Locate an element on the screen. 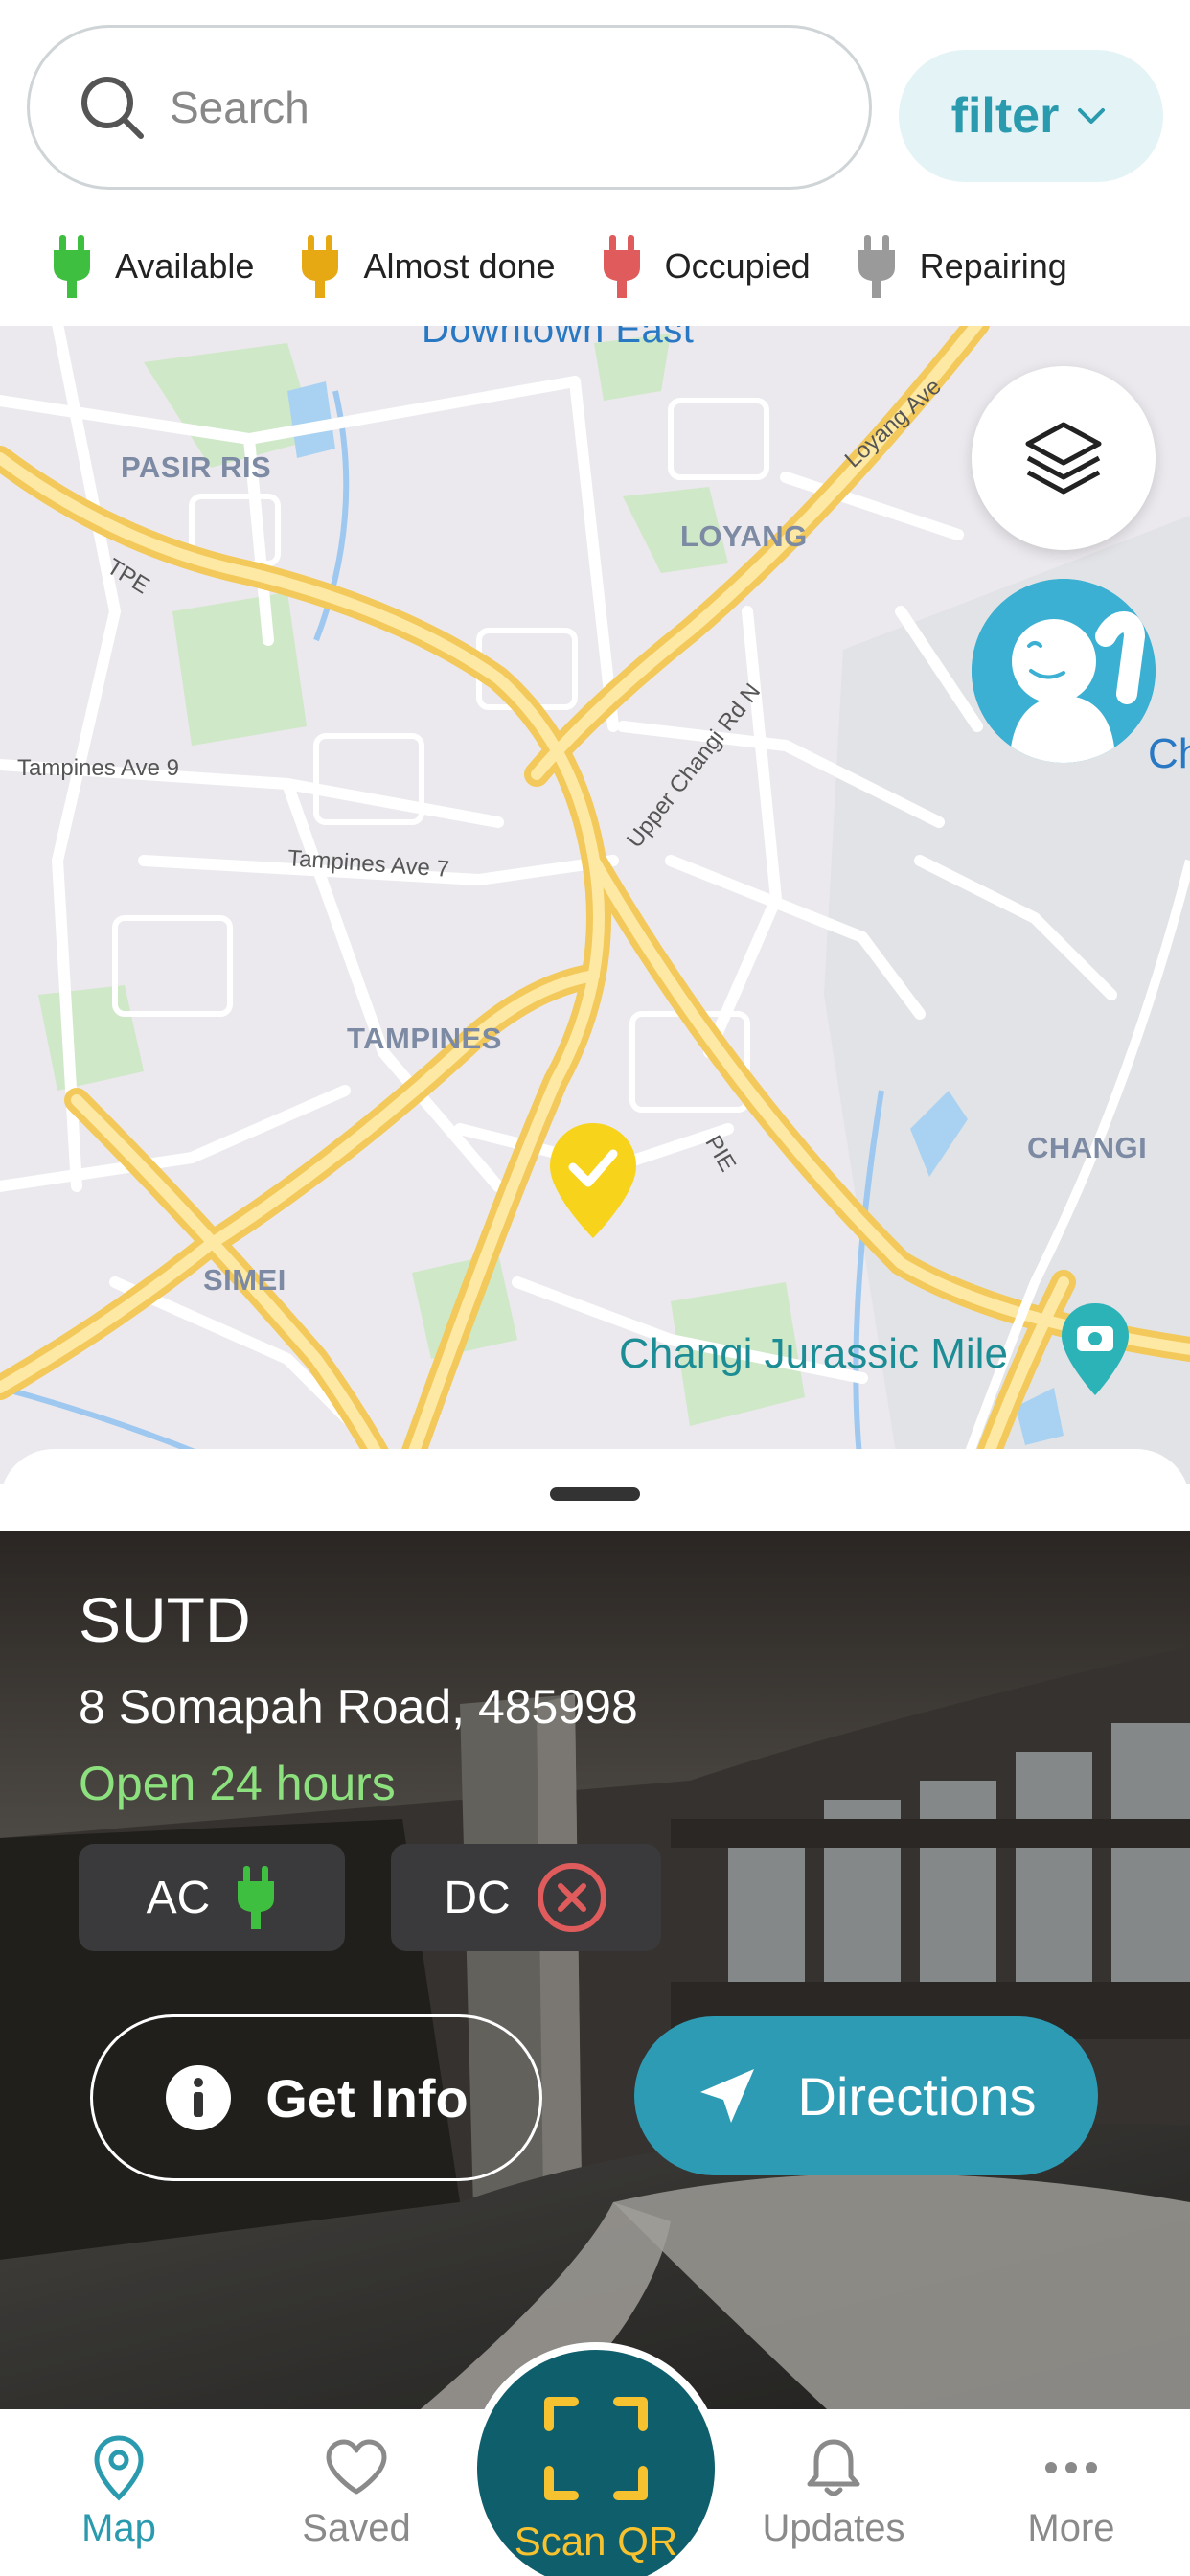  chevron-down-icon is located at coordinates (1092, 116).